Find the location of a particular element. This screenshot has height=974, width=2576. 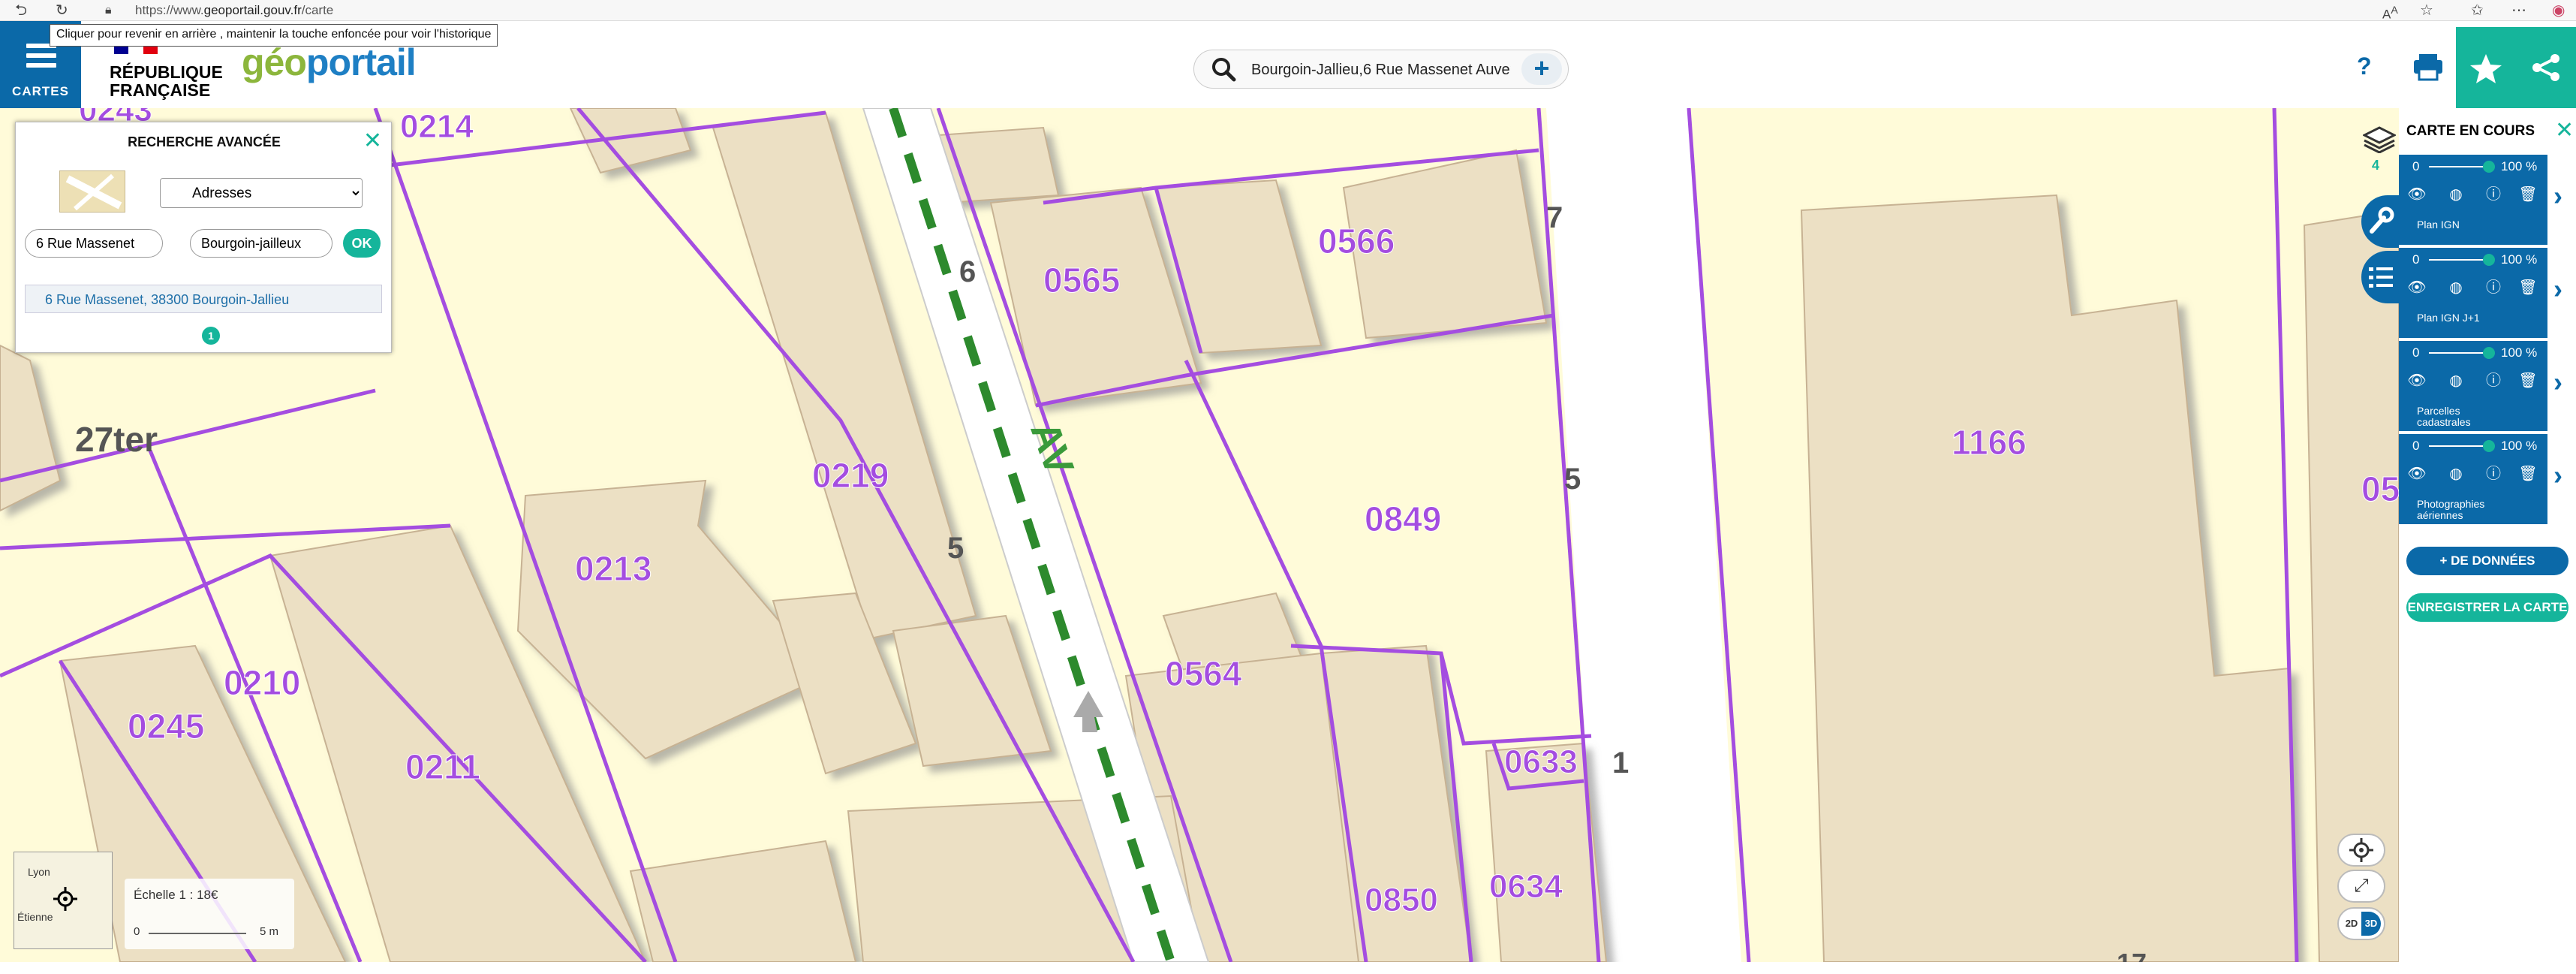

favorites-icon: ✩ is located at coordinates (2477, 11).